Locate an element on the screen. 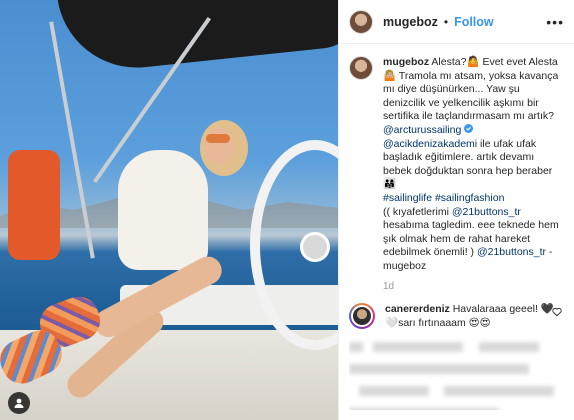  heart-icon is located at coordinates (557, 313).